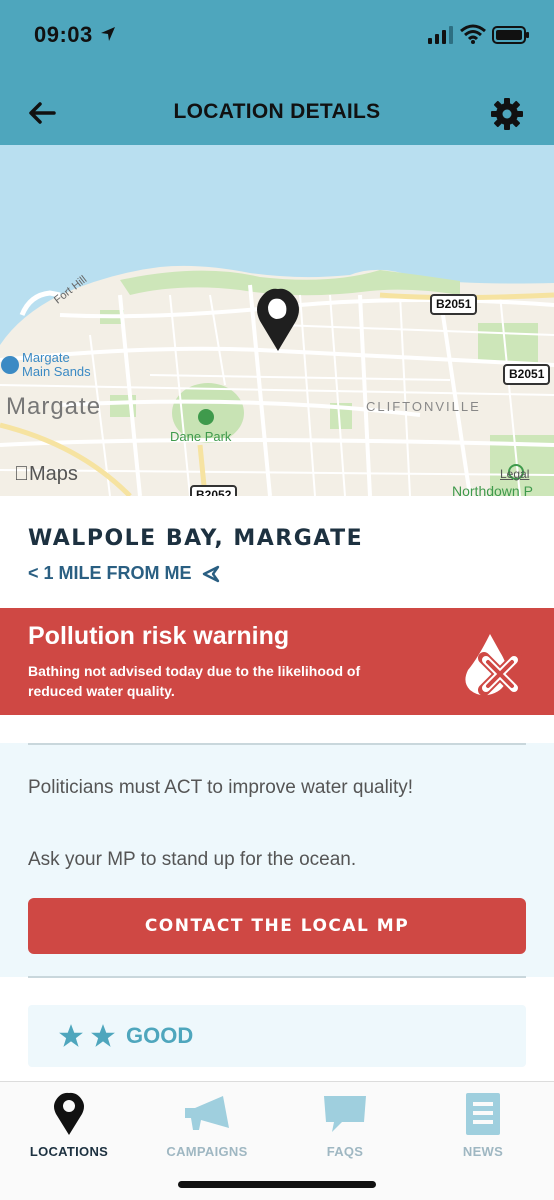 This screenshot has height=1200, width=554. Describe the element at coordinates (277, 926) in the screenshot. I see `contact-local-mp-button: CONTACT THE LOCAL MP` at that location.